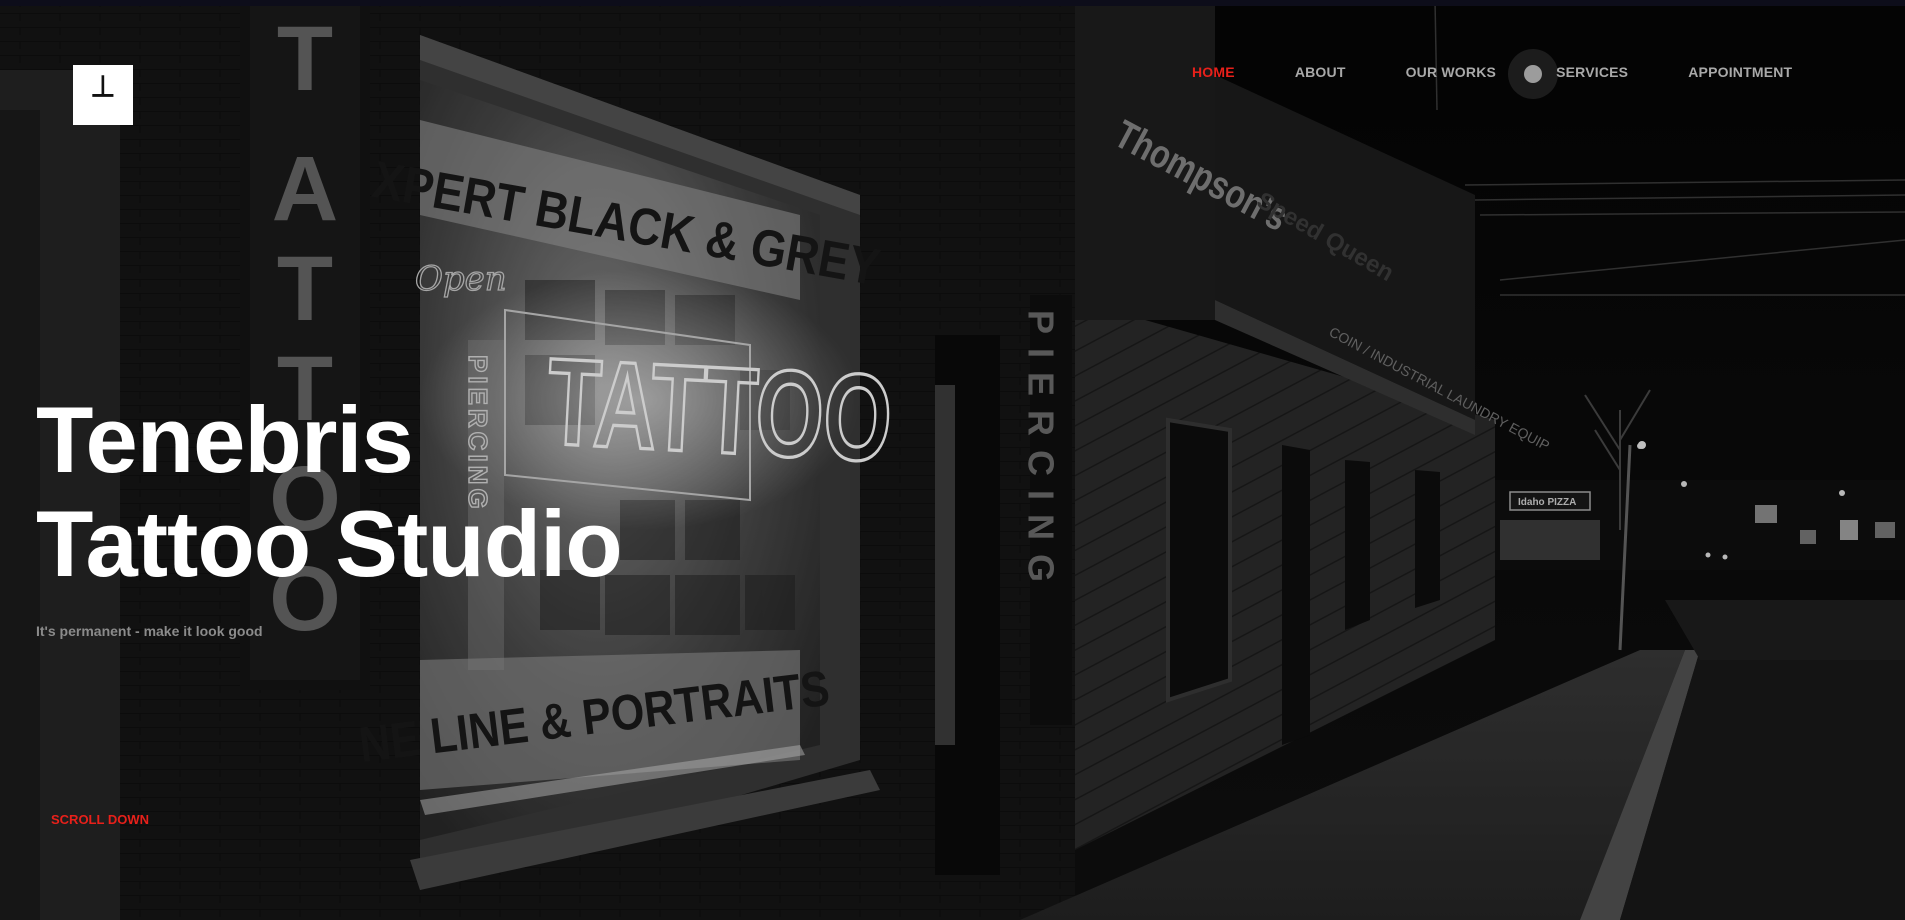  I want to click on nav-item-home: HOME, so click(1213, 72).